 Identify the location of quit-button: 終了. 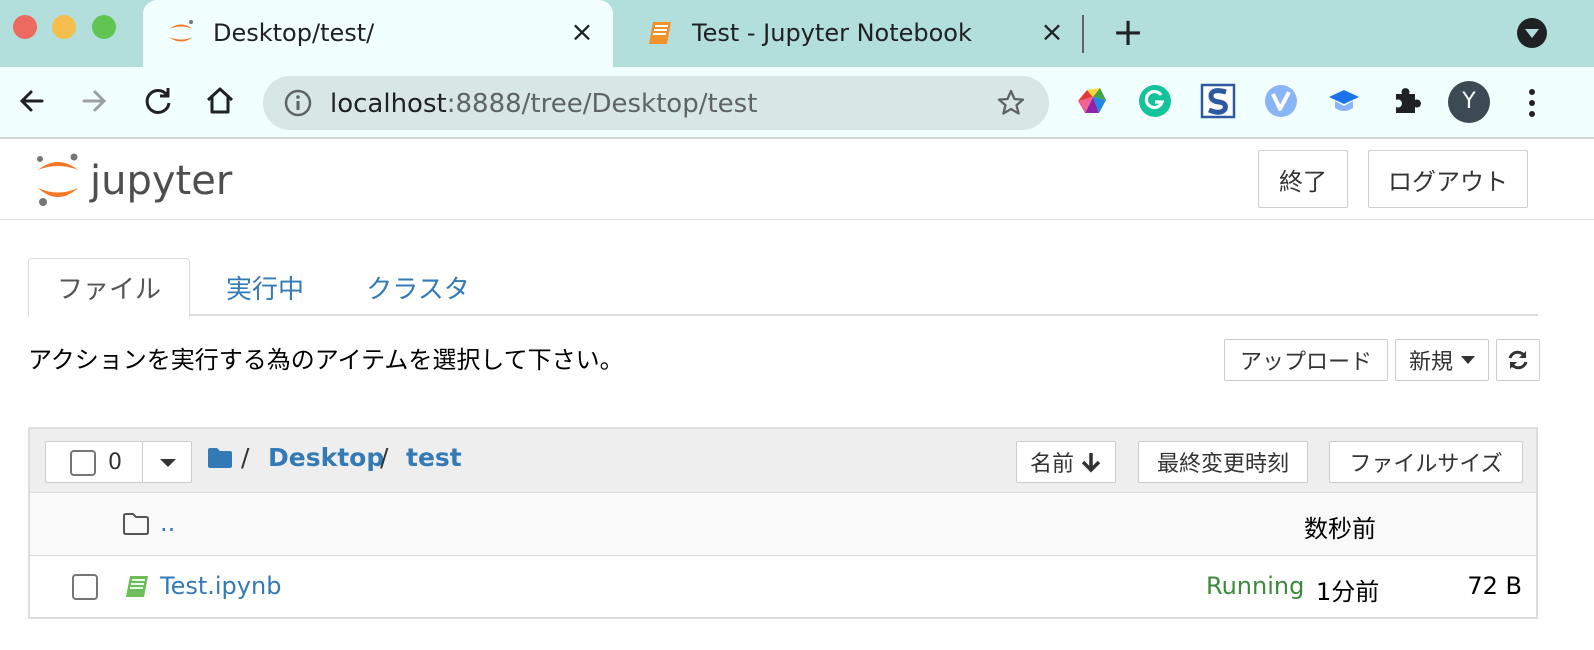
(1303, 179).